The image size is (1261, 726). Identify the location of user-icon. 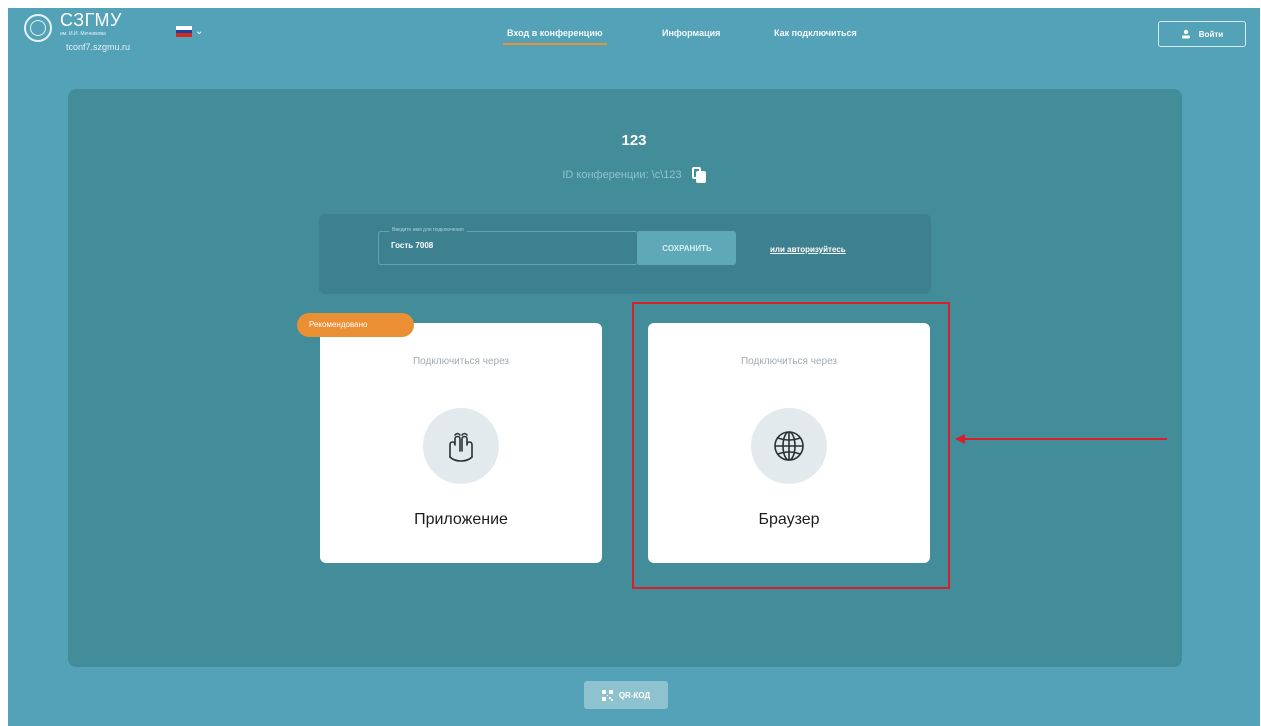
(1185, 34).